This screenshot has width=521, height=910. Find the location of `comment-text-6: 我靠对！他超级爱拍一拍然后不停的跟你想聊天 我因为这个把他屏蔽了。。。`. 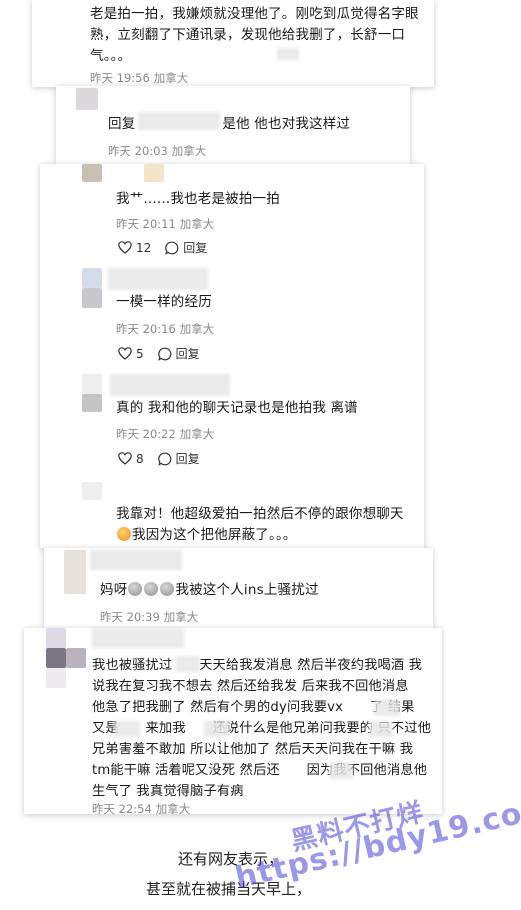

comment-text-6: 我靠对！他超级爱拍一拍然后不停的跟你想聊天 我因为这个把他屏蔽了。。。 is located at coordinates (260, 524).